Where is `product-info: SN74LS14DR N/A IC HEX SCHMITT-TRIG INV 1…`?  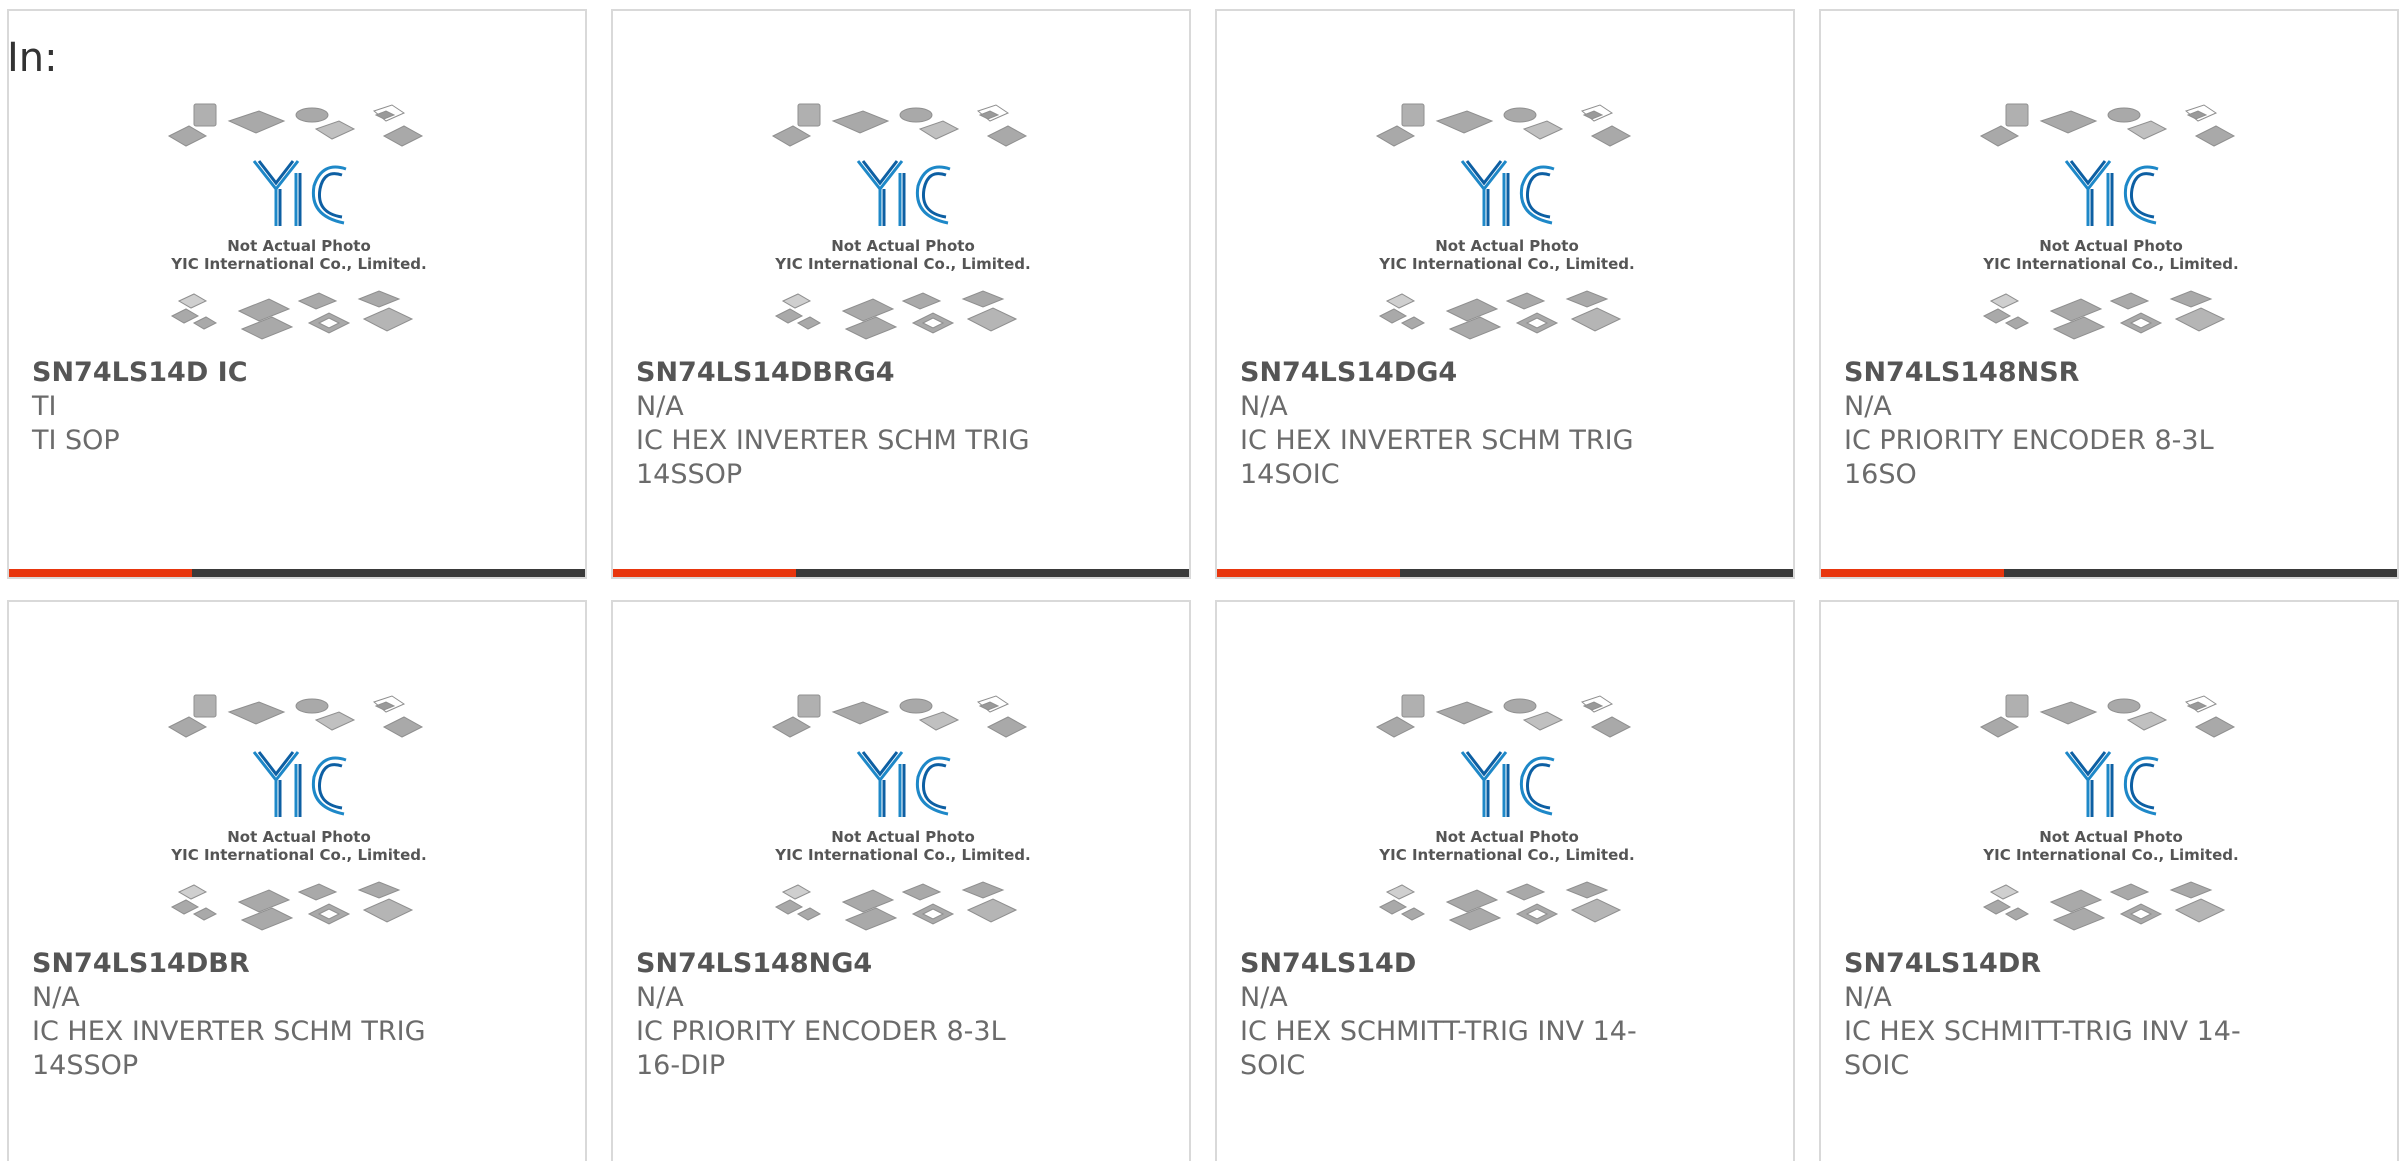
product-info: SN74LS14DR N/A IC HEX SCHMITT-TRIG INV 1… is located at coordinates (2054, 1015).